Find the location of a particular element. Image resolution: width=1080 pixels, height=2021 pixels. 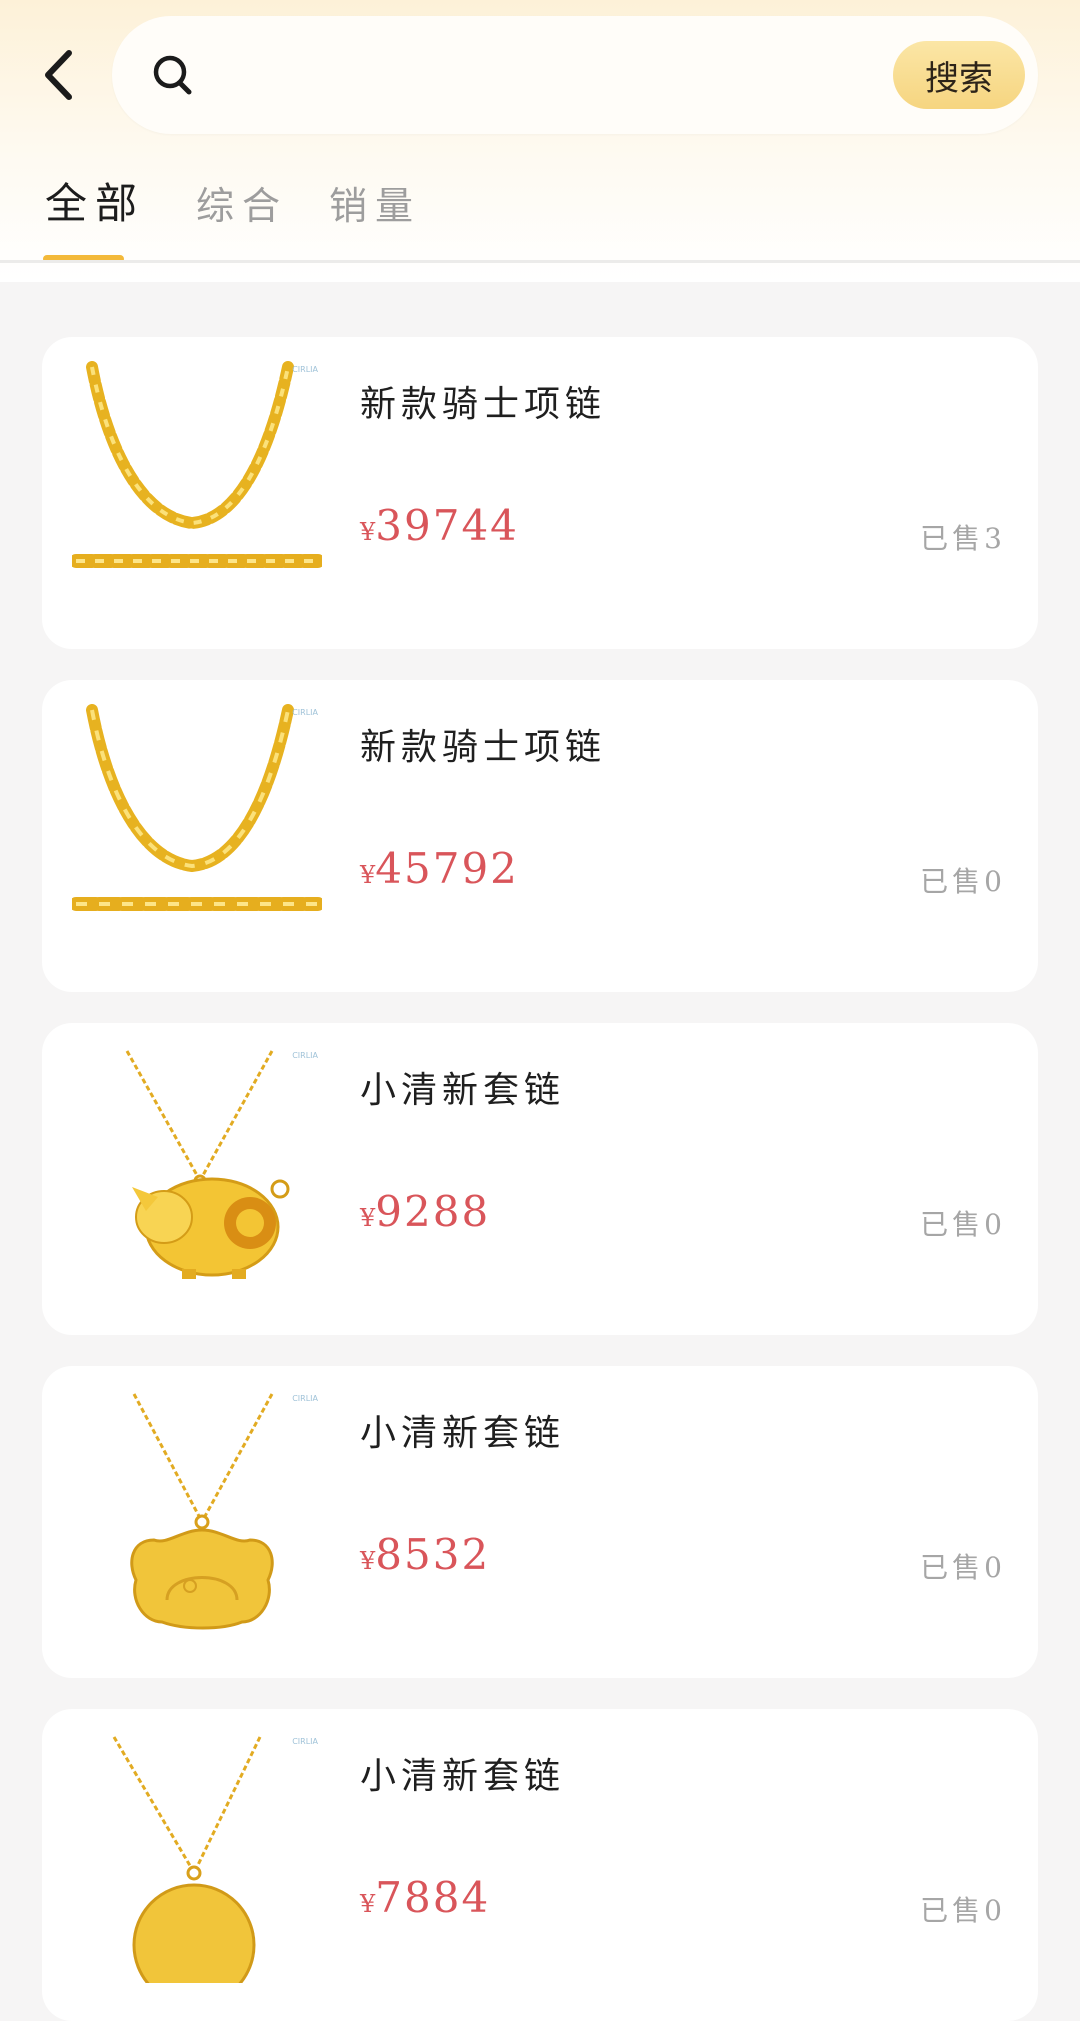

product-price: ¥9288 is located at coordinates (425, 1211).